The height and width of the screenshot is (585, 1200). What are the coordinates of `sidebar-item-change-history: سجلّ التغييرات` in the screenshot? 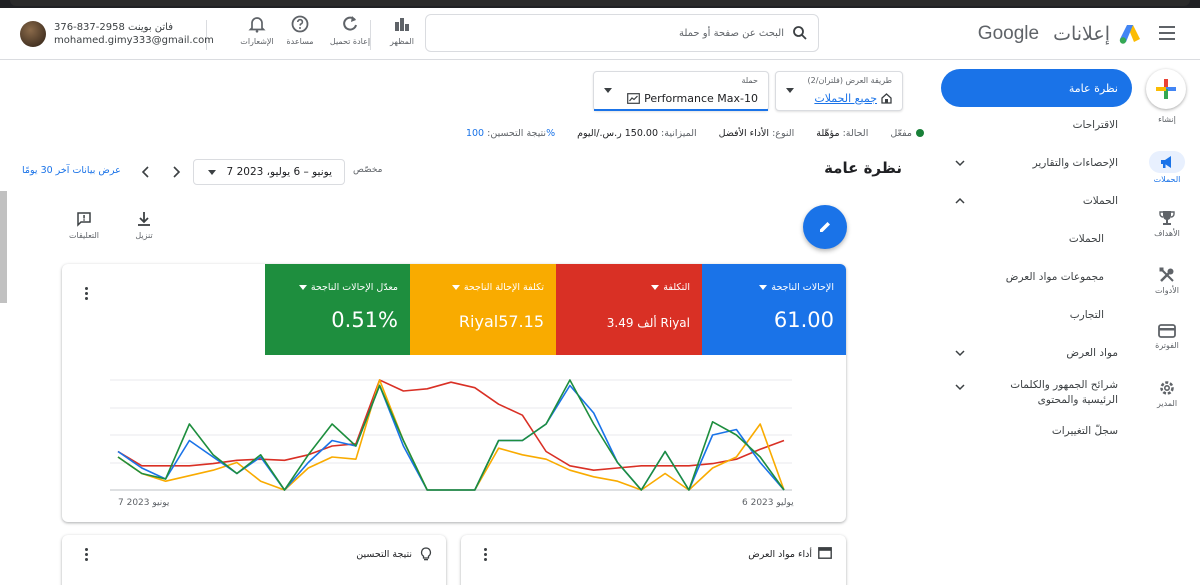 It's located at (1036, 431).